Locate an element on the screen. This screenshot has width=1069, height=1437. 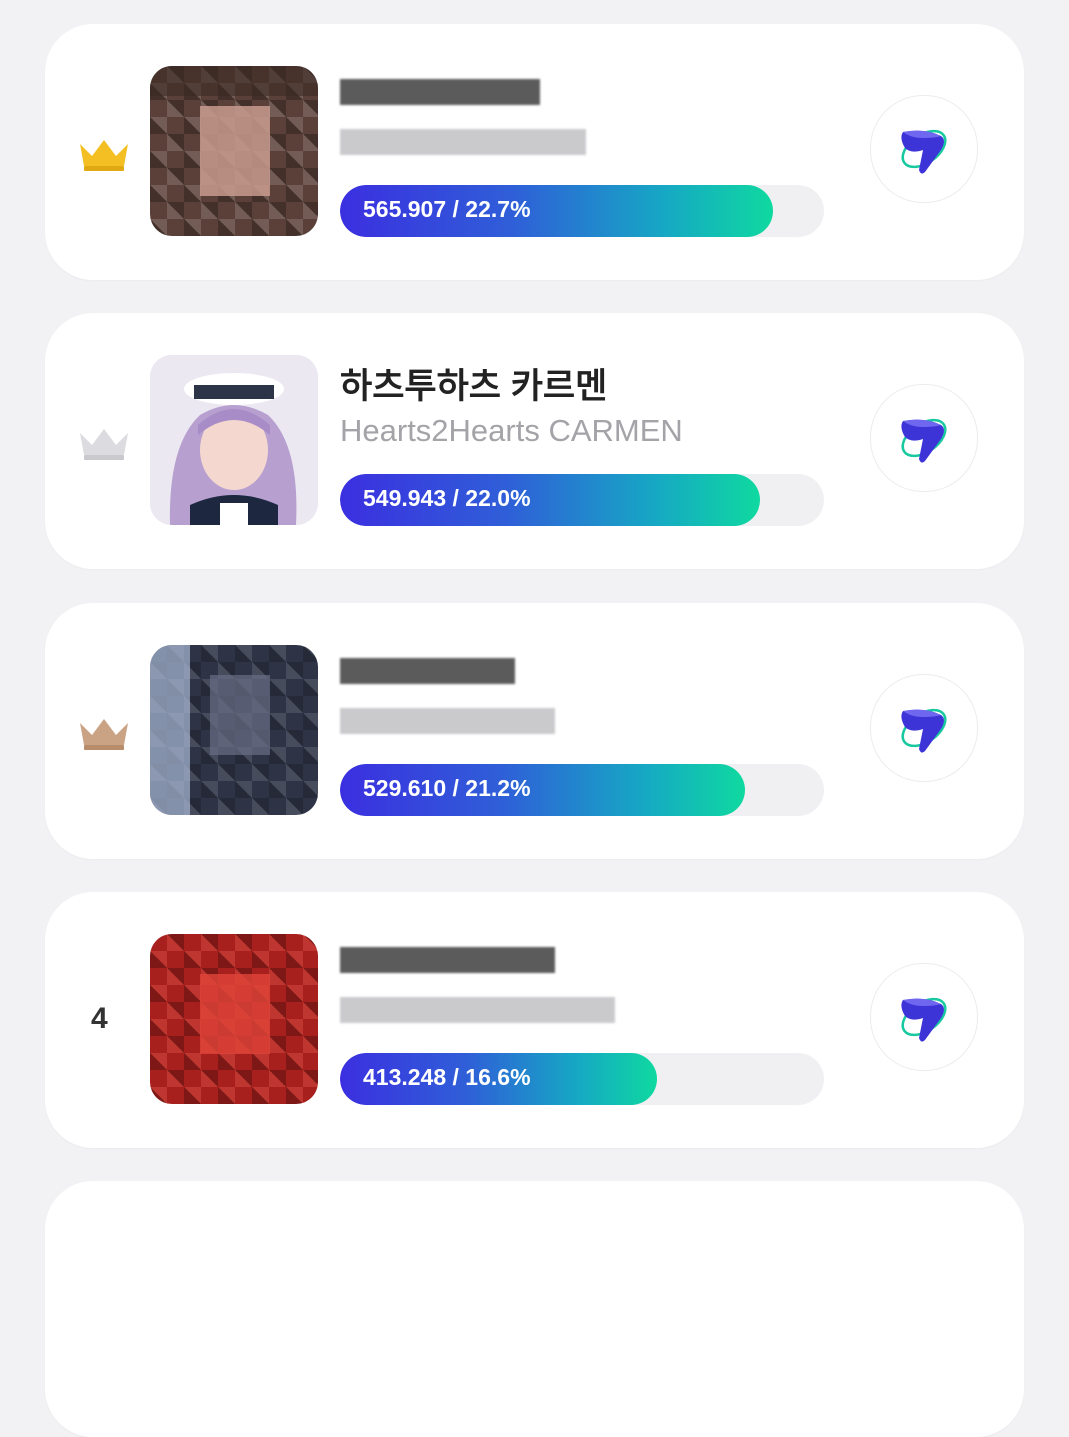
vote-progress-fill: 529.610 / 21.2% is located at coordinates (542, 790).